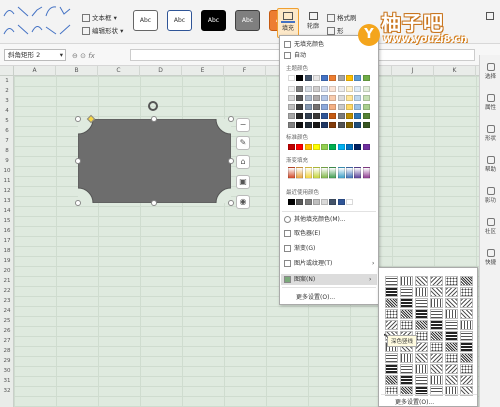 The width and height of the screenshot is (500, 407). I want to click on row-header: 13, so click(7, 201).